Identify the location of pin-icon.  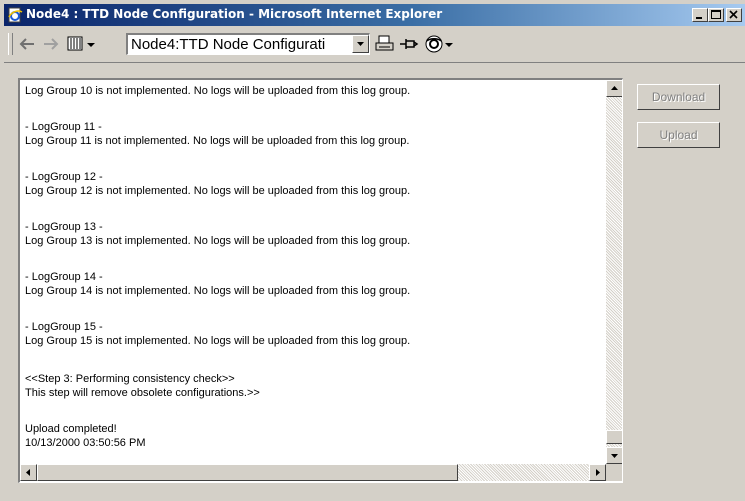
(409, 44).